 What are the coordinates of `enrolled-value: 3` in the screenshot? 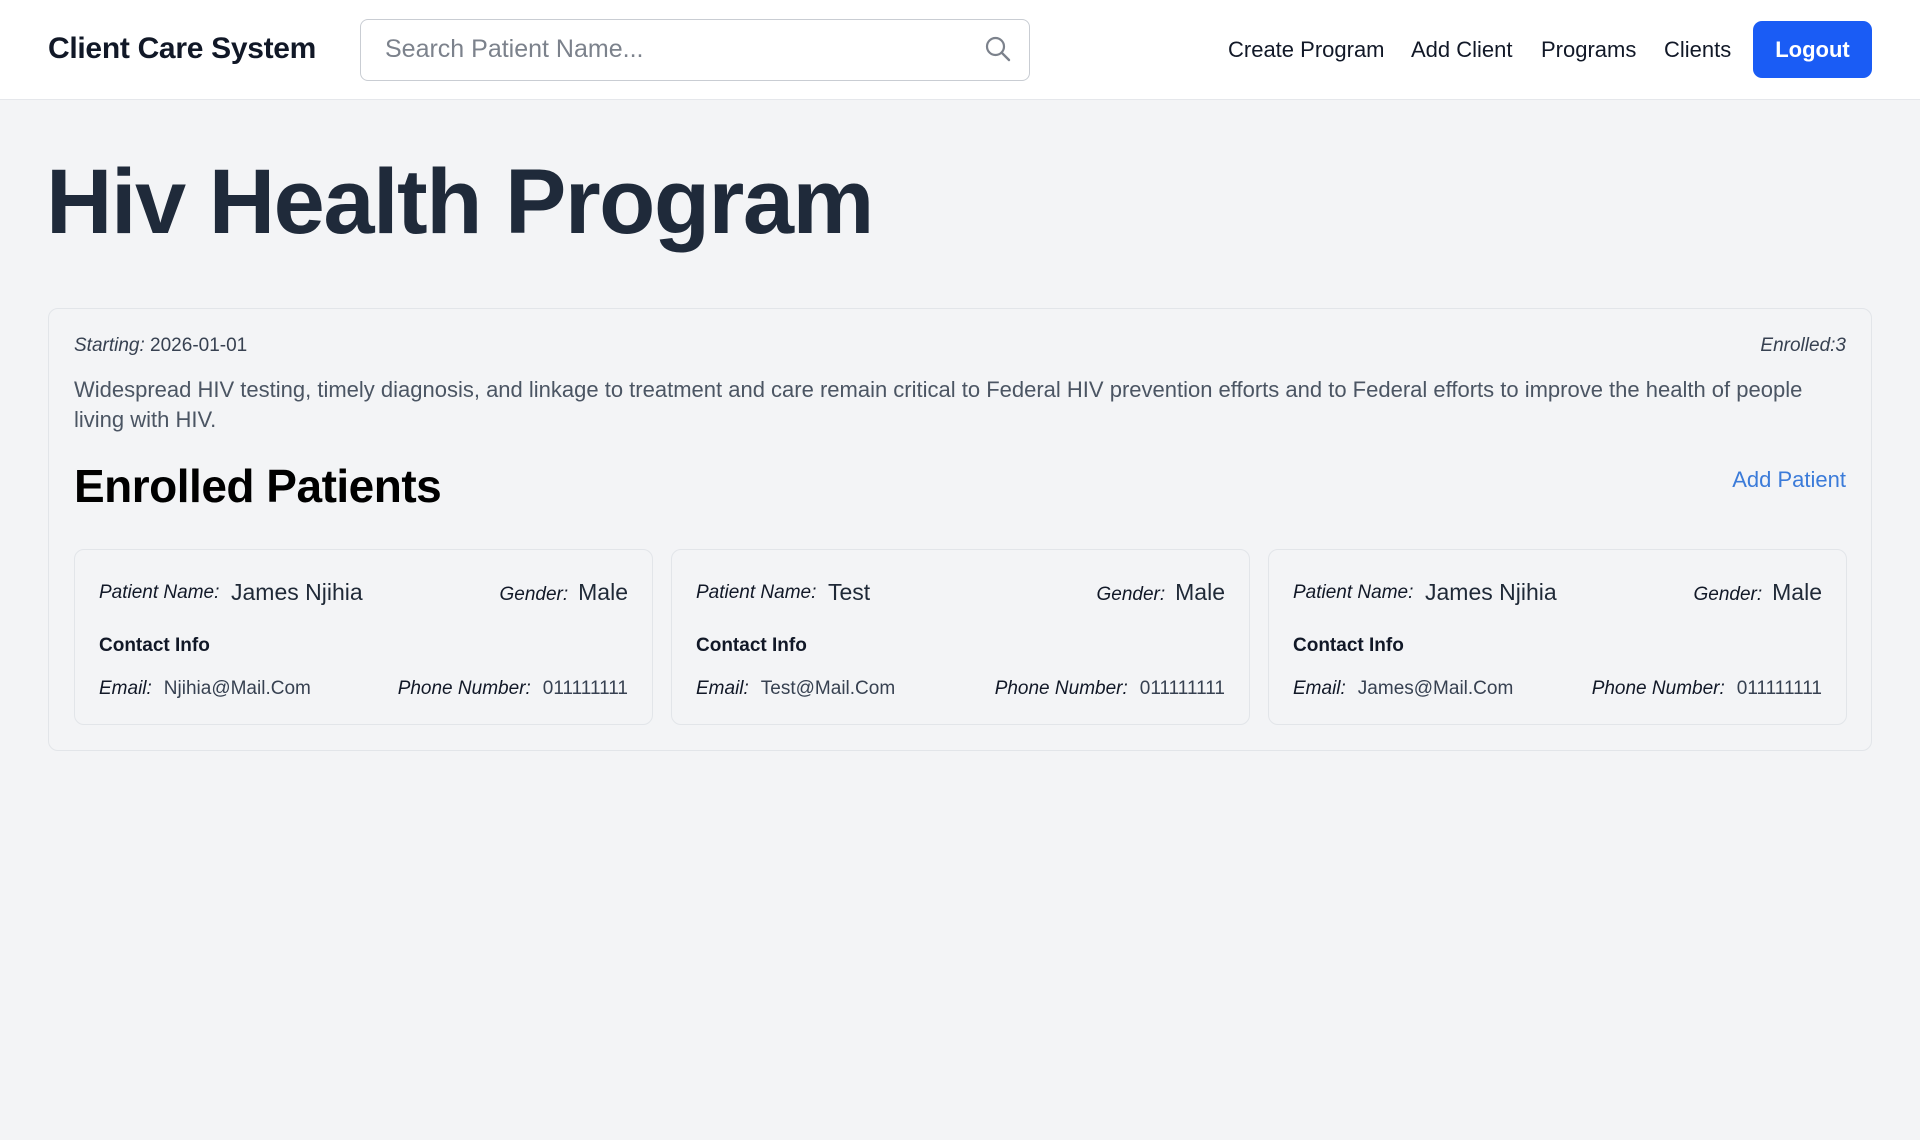 It's located at (1840, 345).